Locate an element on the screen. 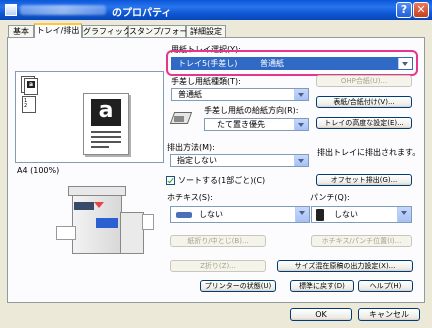  punch-value: しない is located at coordinates (346, 214).